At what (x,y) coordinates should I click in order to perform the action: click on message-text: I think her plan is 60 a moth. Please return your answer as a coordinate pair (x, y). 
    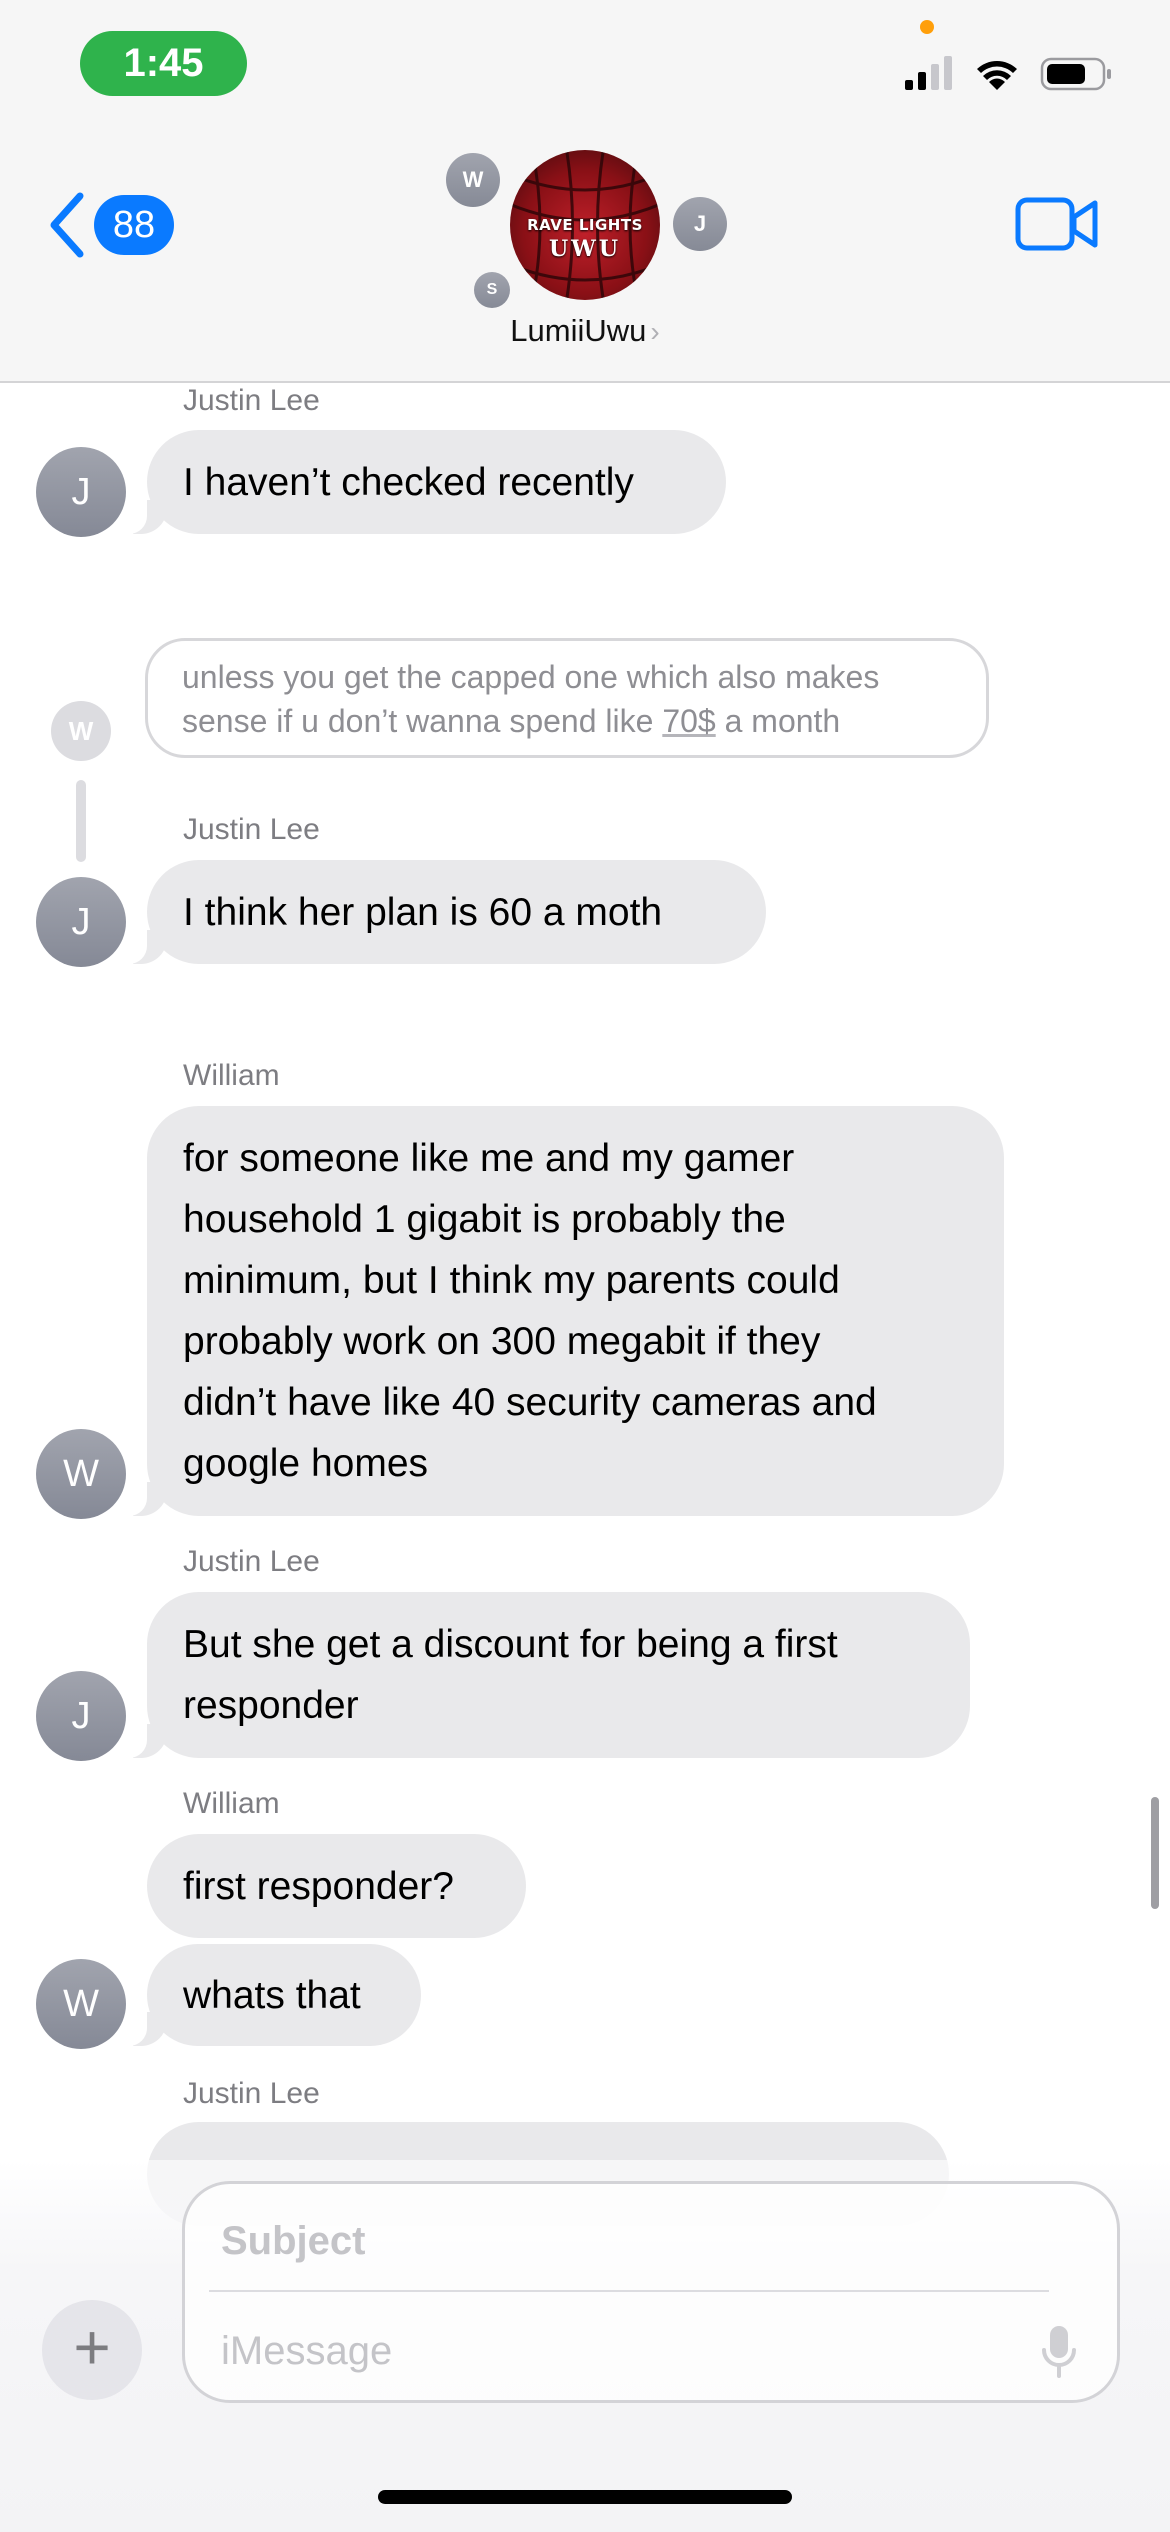
    Looking at the image, I should click on (423, 912).